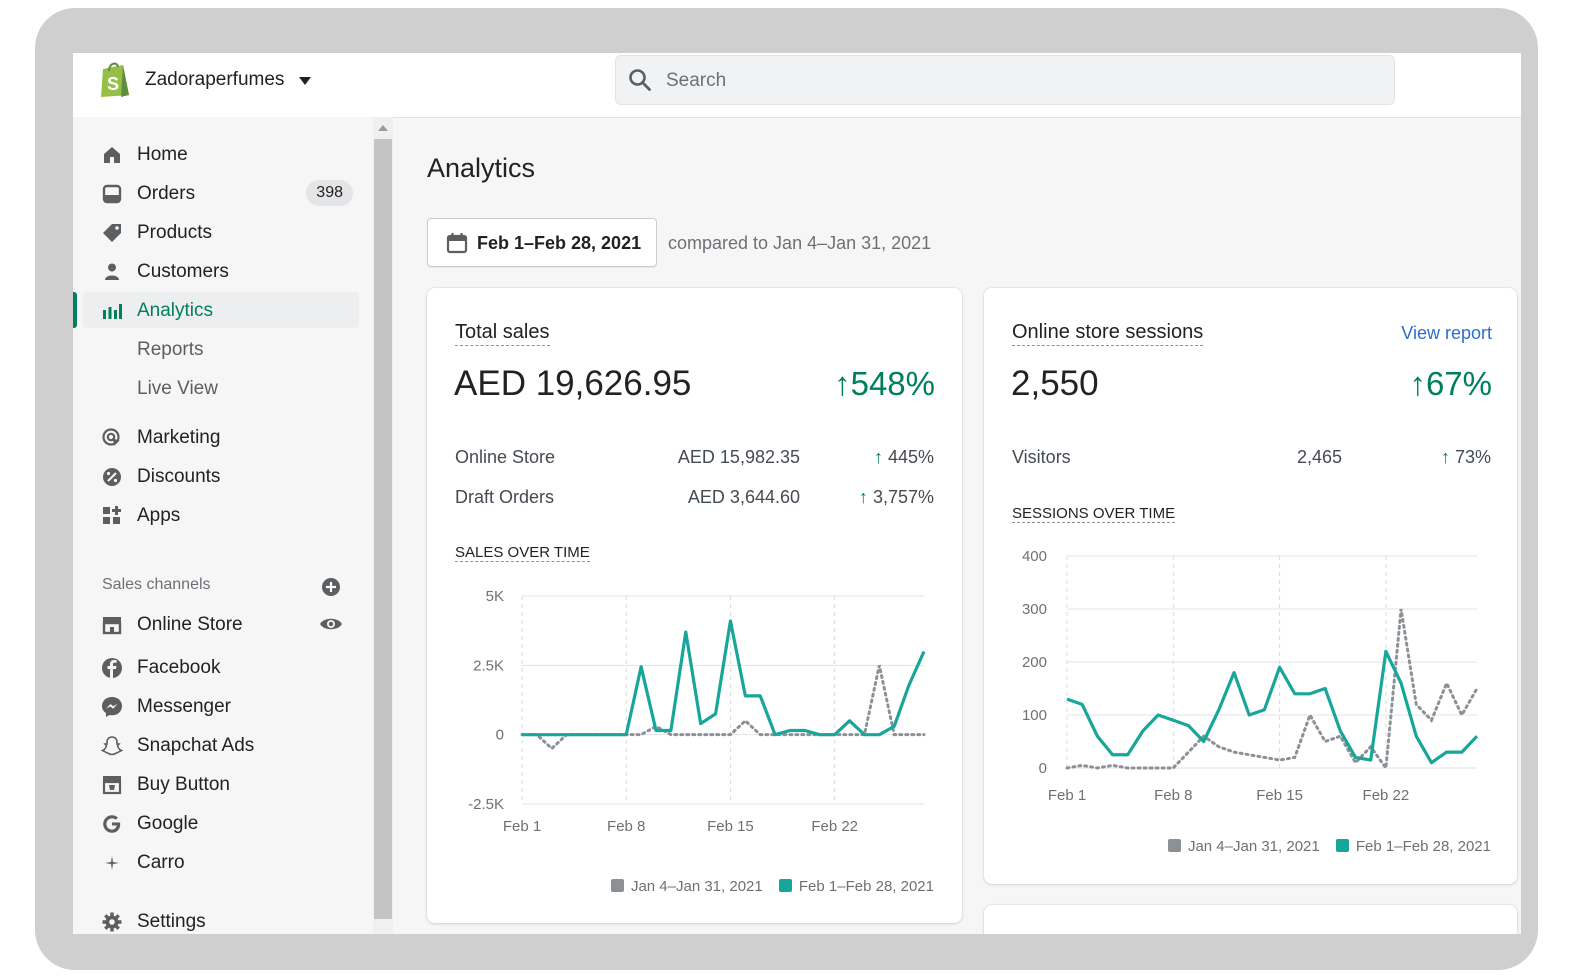 The image size is (1583, 979). I want to click on shopify-logo-icon: S, so click(115, 79).